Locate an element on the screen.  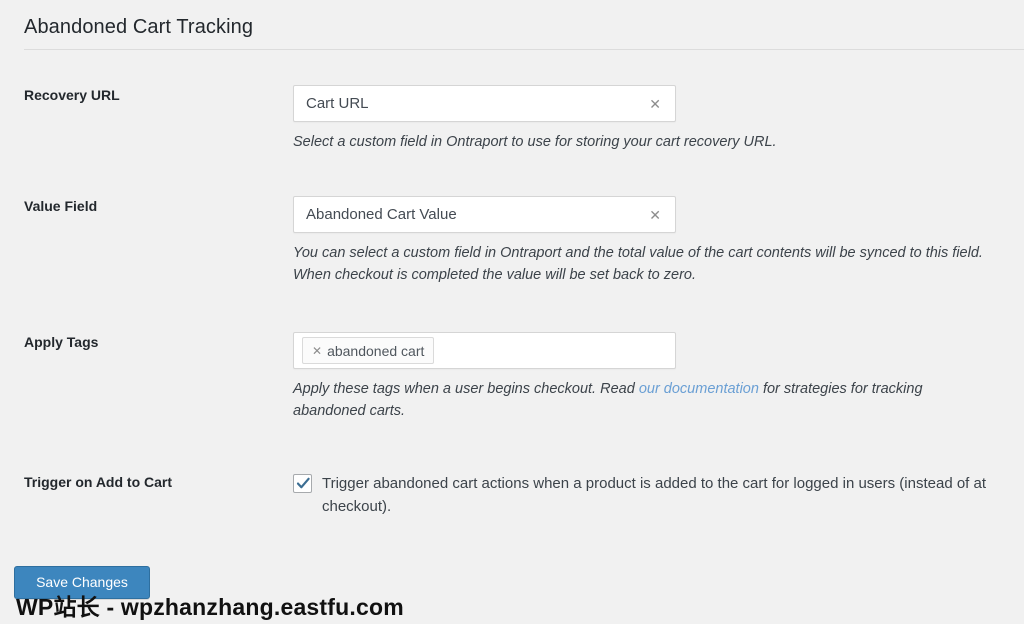
apply-tags-input: ✕ abandoned cart is located at coordinates (484, 350).